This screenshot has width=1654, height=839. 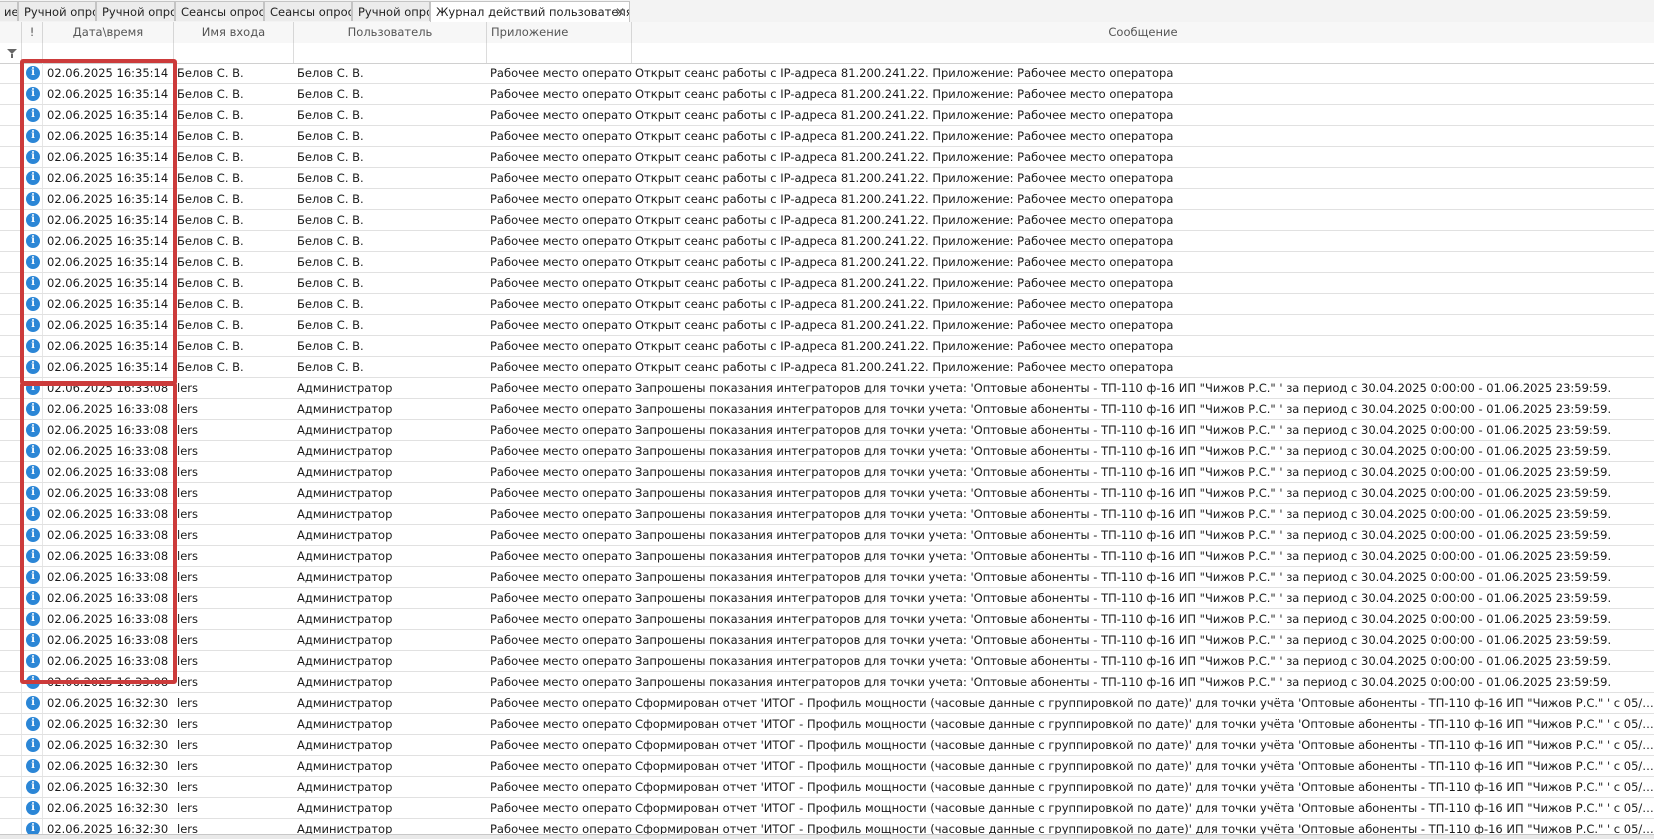 I want to click on filter-application, so click(x=559, y=53).